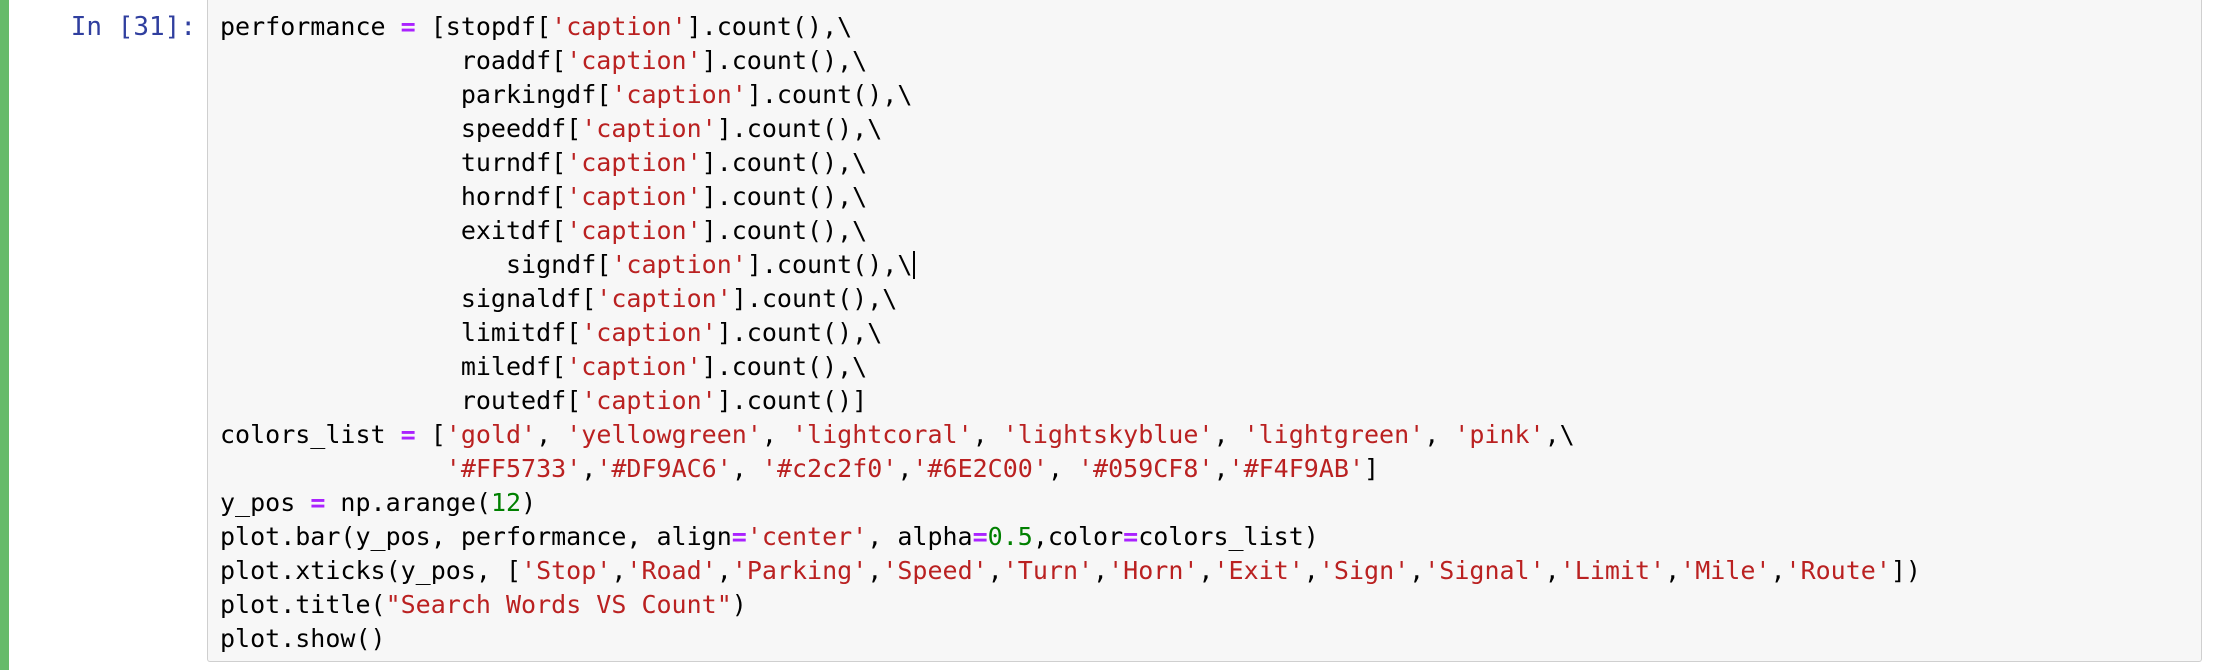  What do you see at coordinates (1258, 570) in the screenshot?
I see `string-token: 'Exit'` at bounding box center [1258, 570].